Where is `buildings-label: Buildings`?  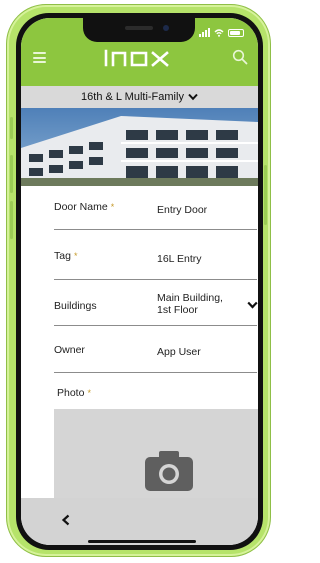
buildings-label: Buildings is located at coordinates (75, 306).